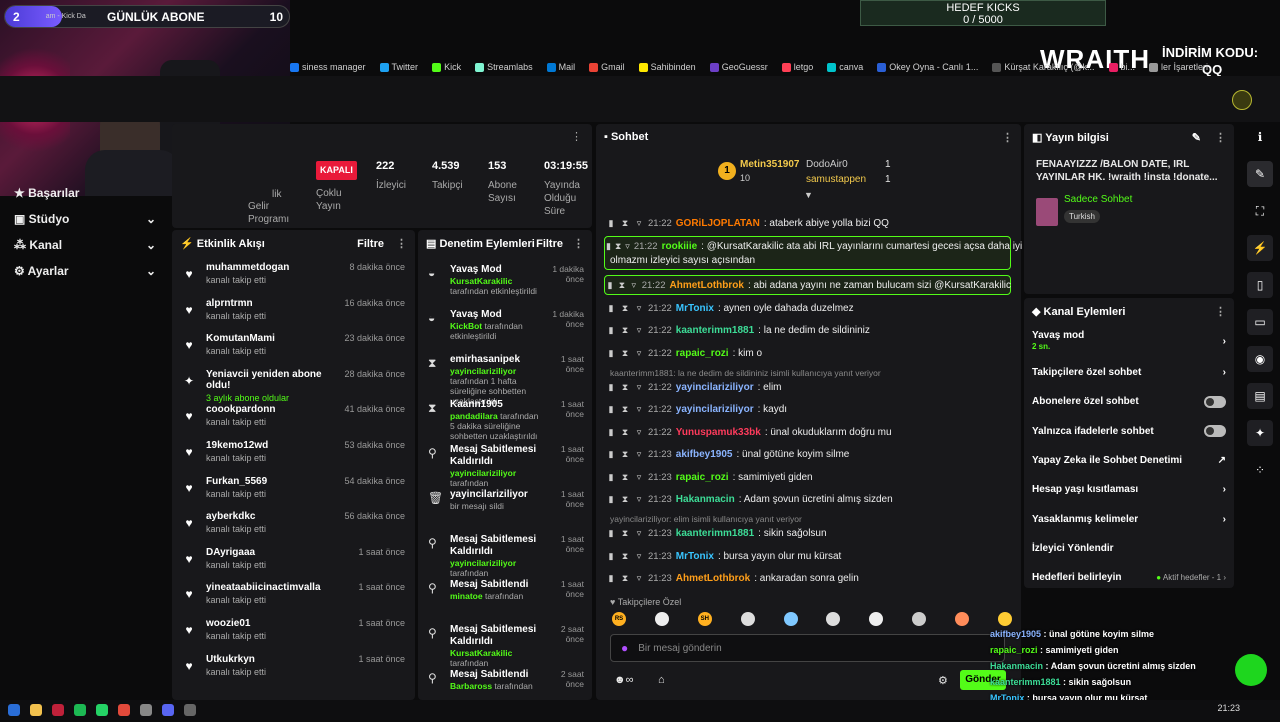 This screenshot has width=1280, height=722. Describe the element at coordinates (1242, 100) in the screenshot. I see `user-avatar` at that location.